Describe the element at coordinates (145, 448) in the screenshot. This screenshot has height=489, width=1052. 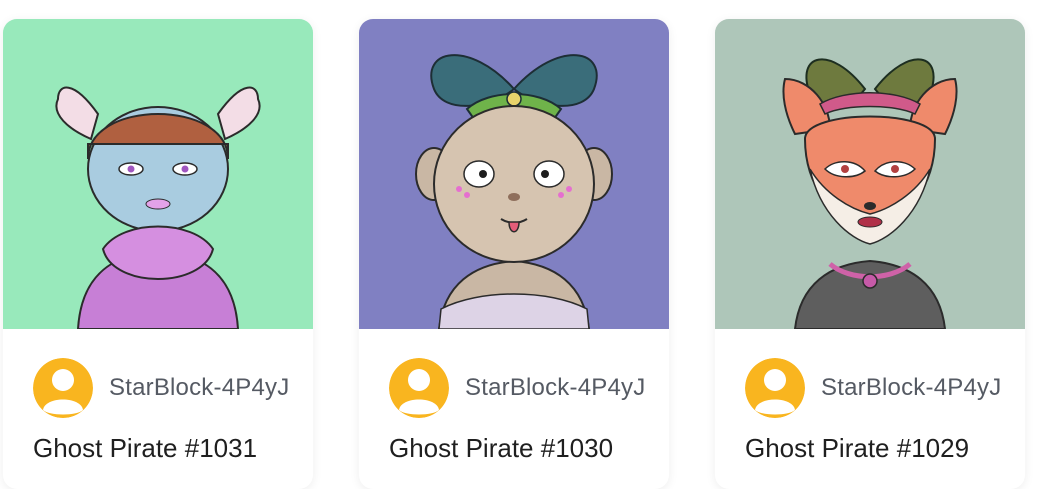
I see `nft-title: Ghost Pirate #1031` at that location.